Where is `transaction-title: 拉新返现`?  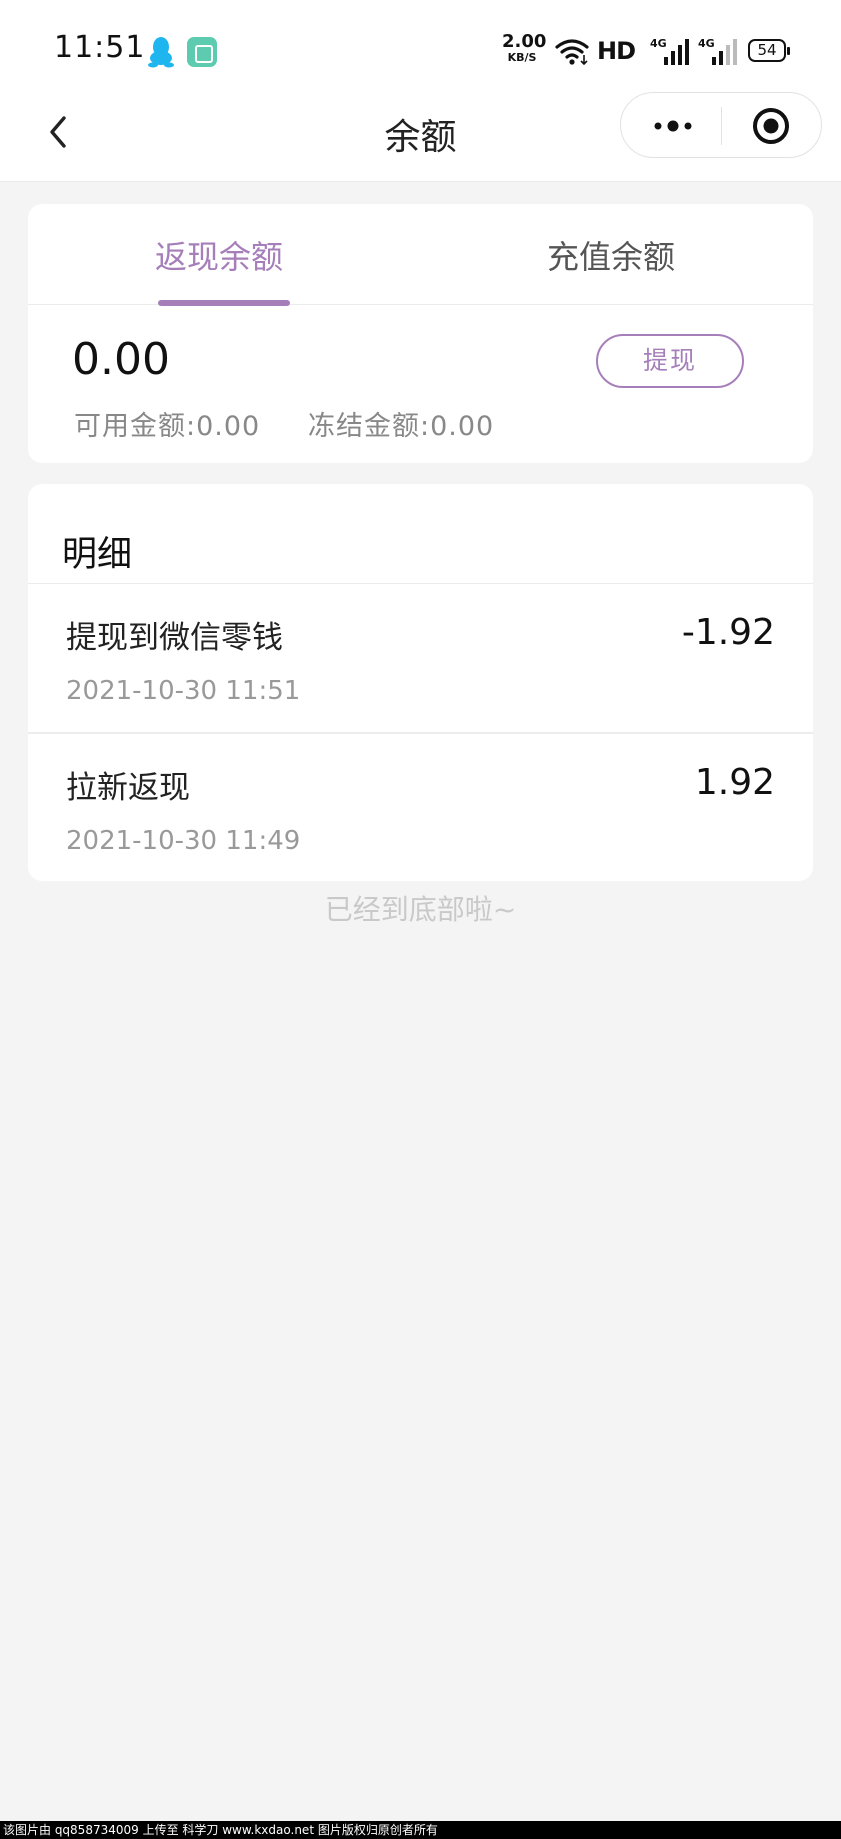
transaction-title: 拉新返现 is located at coordinates (128, 788).